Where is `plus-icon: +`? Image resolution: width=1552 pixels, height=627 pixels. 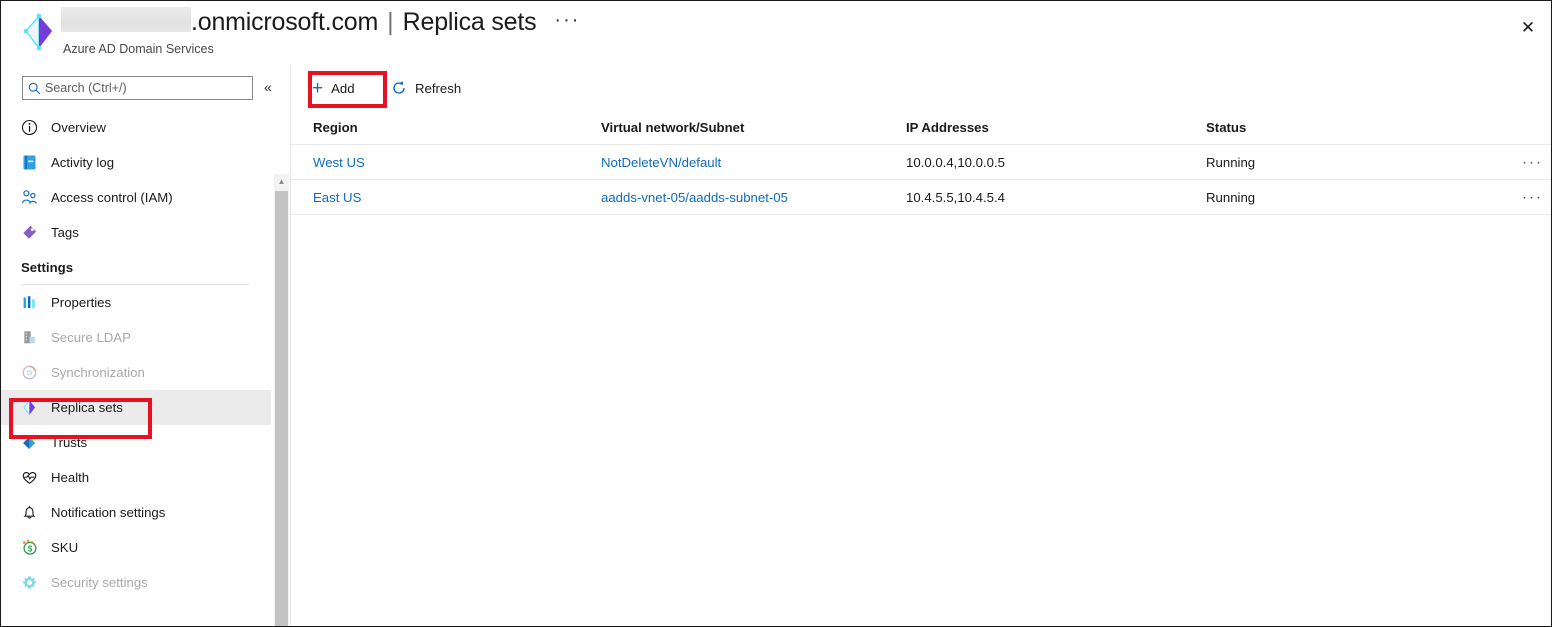 plus-icon: + is located at coordinates (318, 88).